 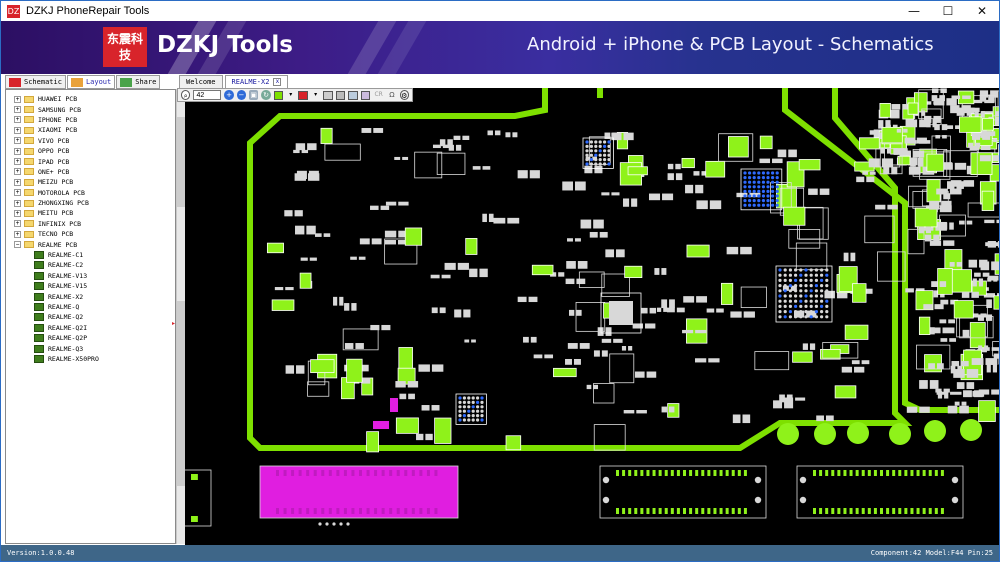 What do you see at coordinates (56, 172) in the screenshot?
I see `tree-folder: + ONE+ PCB` at bounding box center [56, 172].